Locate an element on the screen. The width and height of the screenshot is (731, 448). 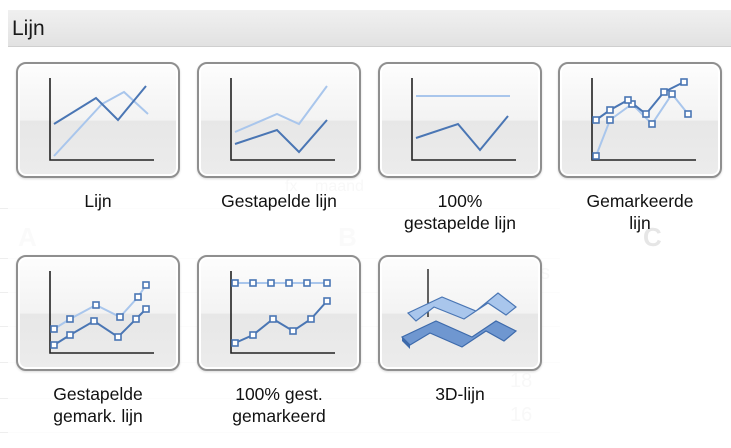
chart-type-100-stacked-marked-tile is located at coordinates (279, 313).